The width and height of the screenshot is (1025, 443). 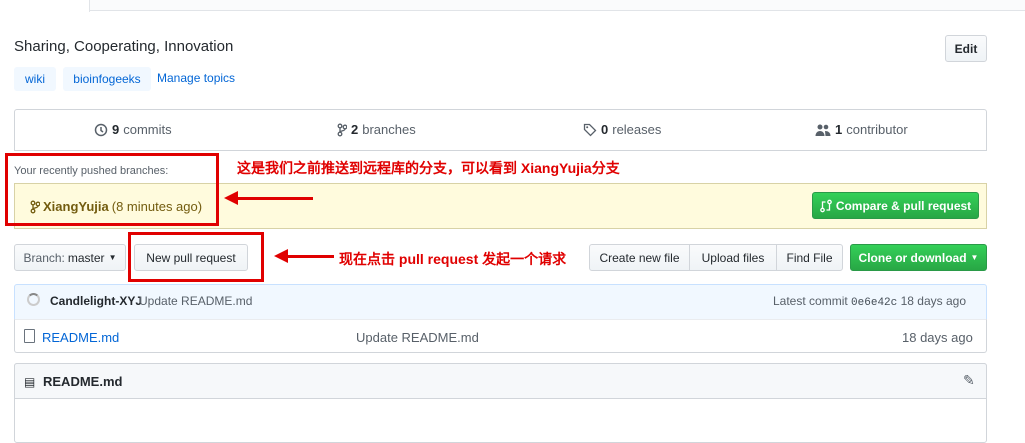 I want to click on active-tab-stub, so click(x=45, y=6).